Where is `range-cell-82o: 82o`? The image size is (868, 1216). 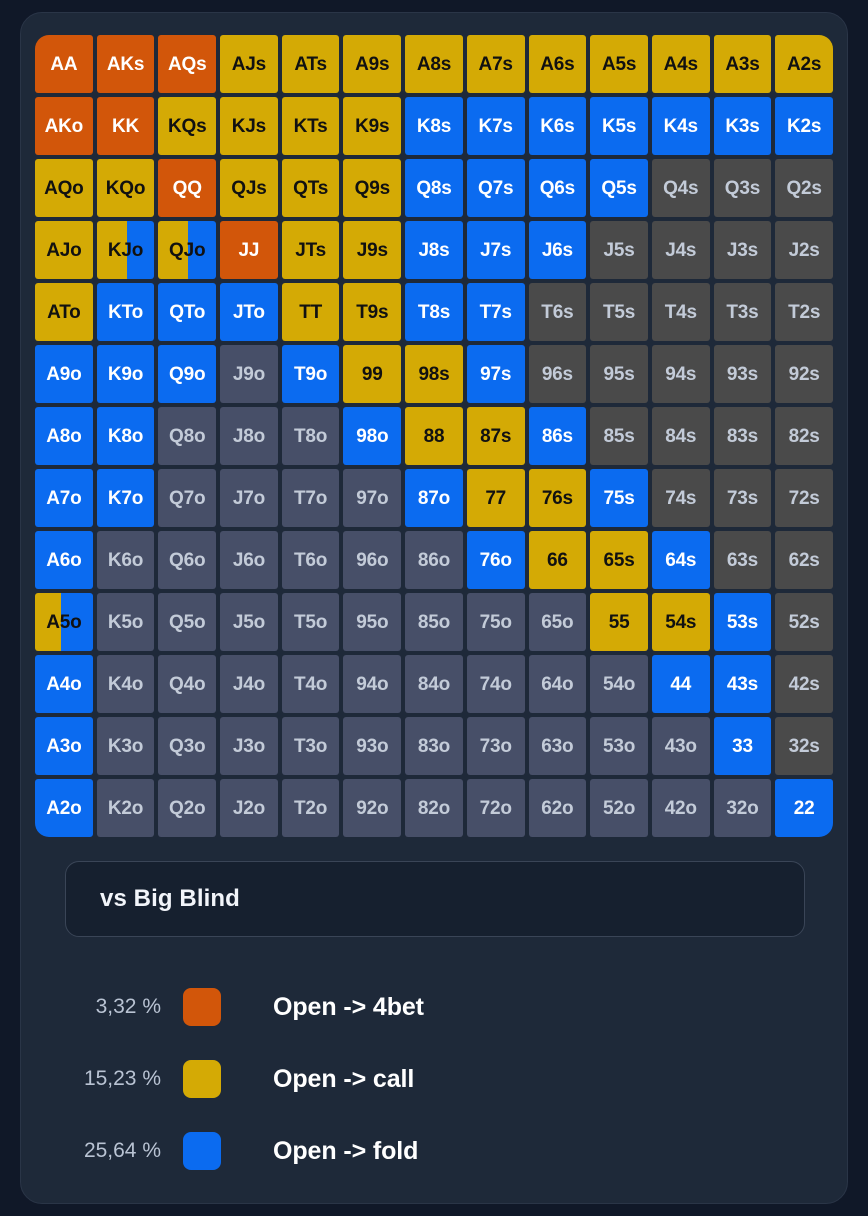
range-cell-82o: 82o is located at coordinates (434, 808).